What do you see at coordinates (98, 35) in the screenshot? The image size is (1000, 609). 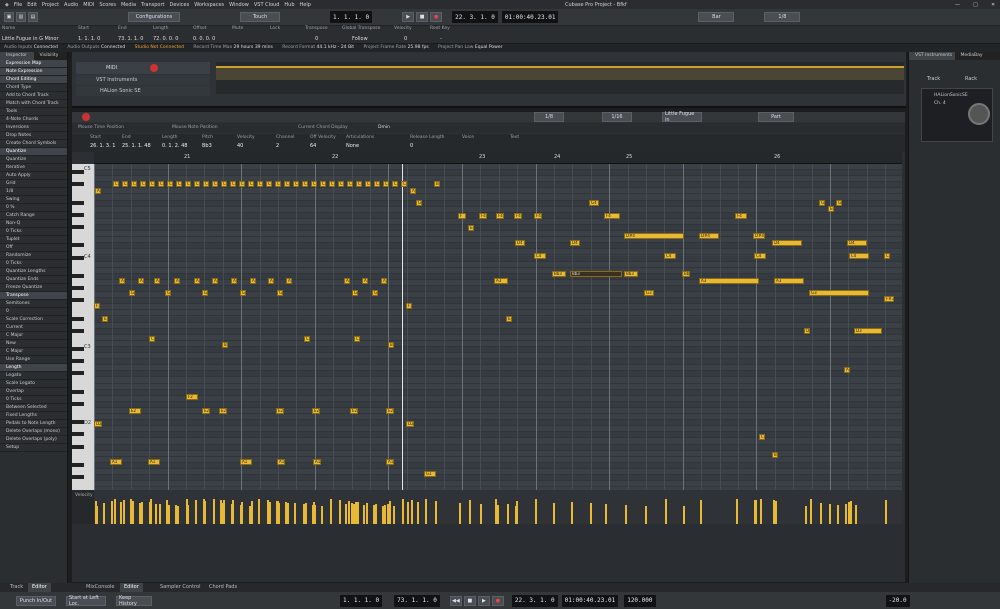 I see `info-start: Start 1. 1. 1. 0` at bounding box center [98, 35].